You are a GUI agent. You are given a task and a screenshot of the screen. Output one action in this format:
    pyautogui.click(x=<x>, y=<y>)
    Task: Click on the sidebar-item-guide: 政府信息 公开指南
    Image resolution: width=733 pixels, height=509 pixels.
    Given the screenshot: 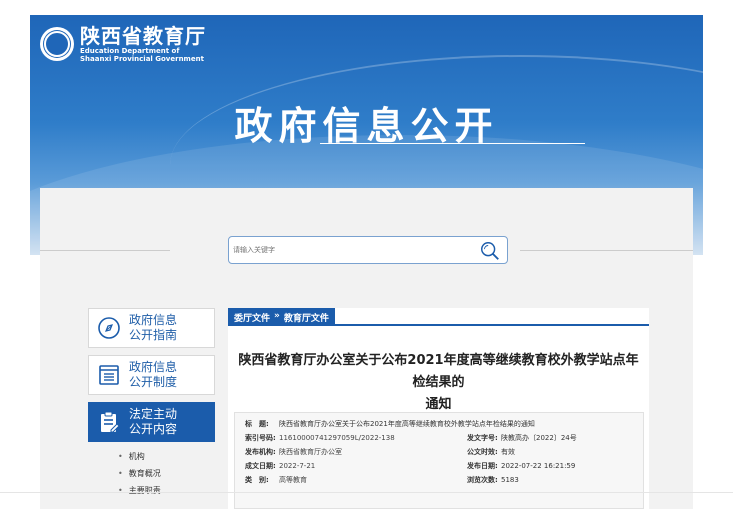 What is the action you would take?
    pyautogui.click(x=151, y=328)
    